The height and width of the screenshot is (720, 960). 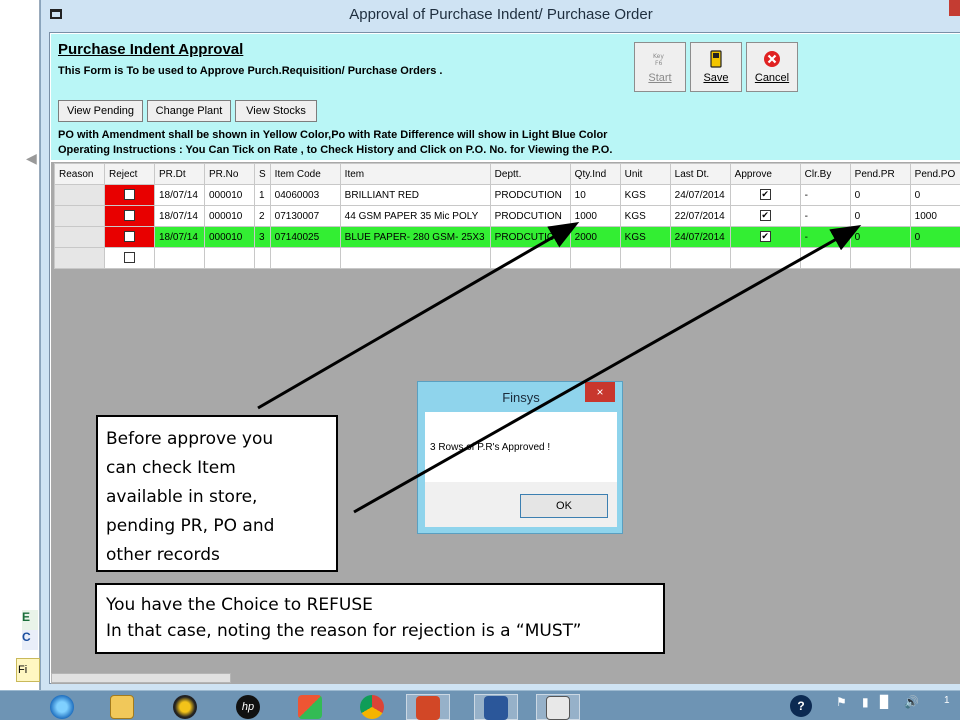 I want to click on taskbar-powerpoint, so click(x=428, y=707).